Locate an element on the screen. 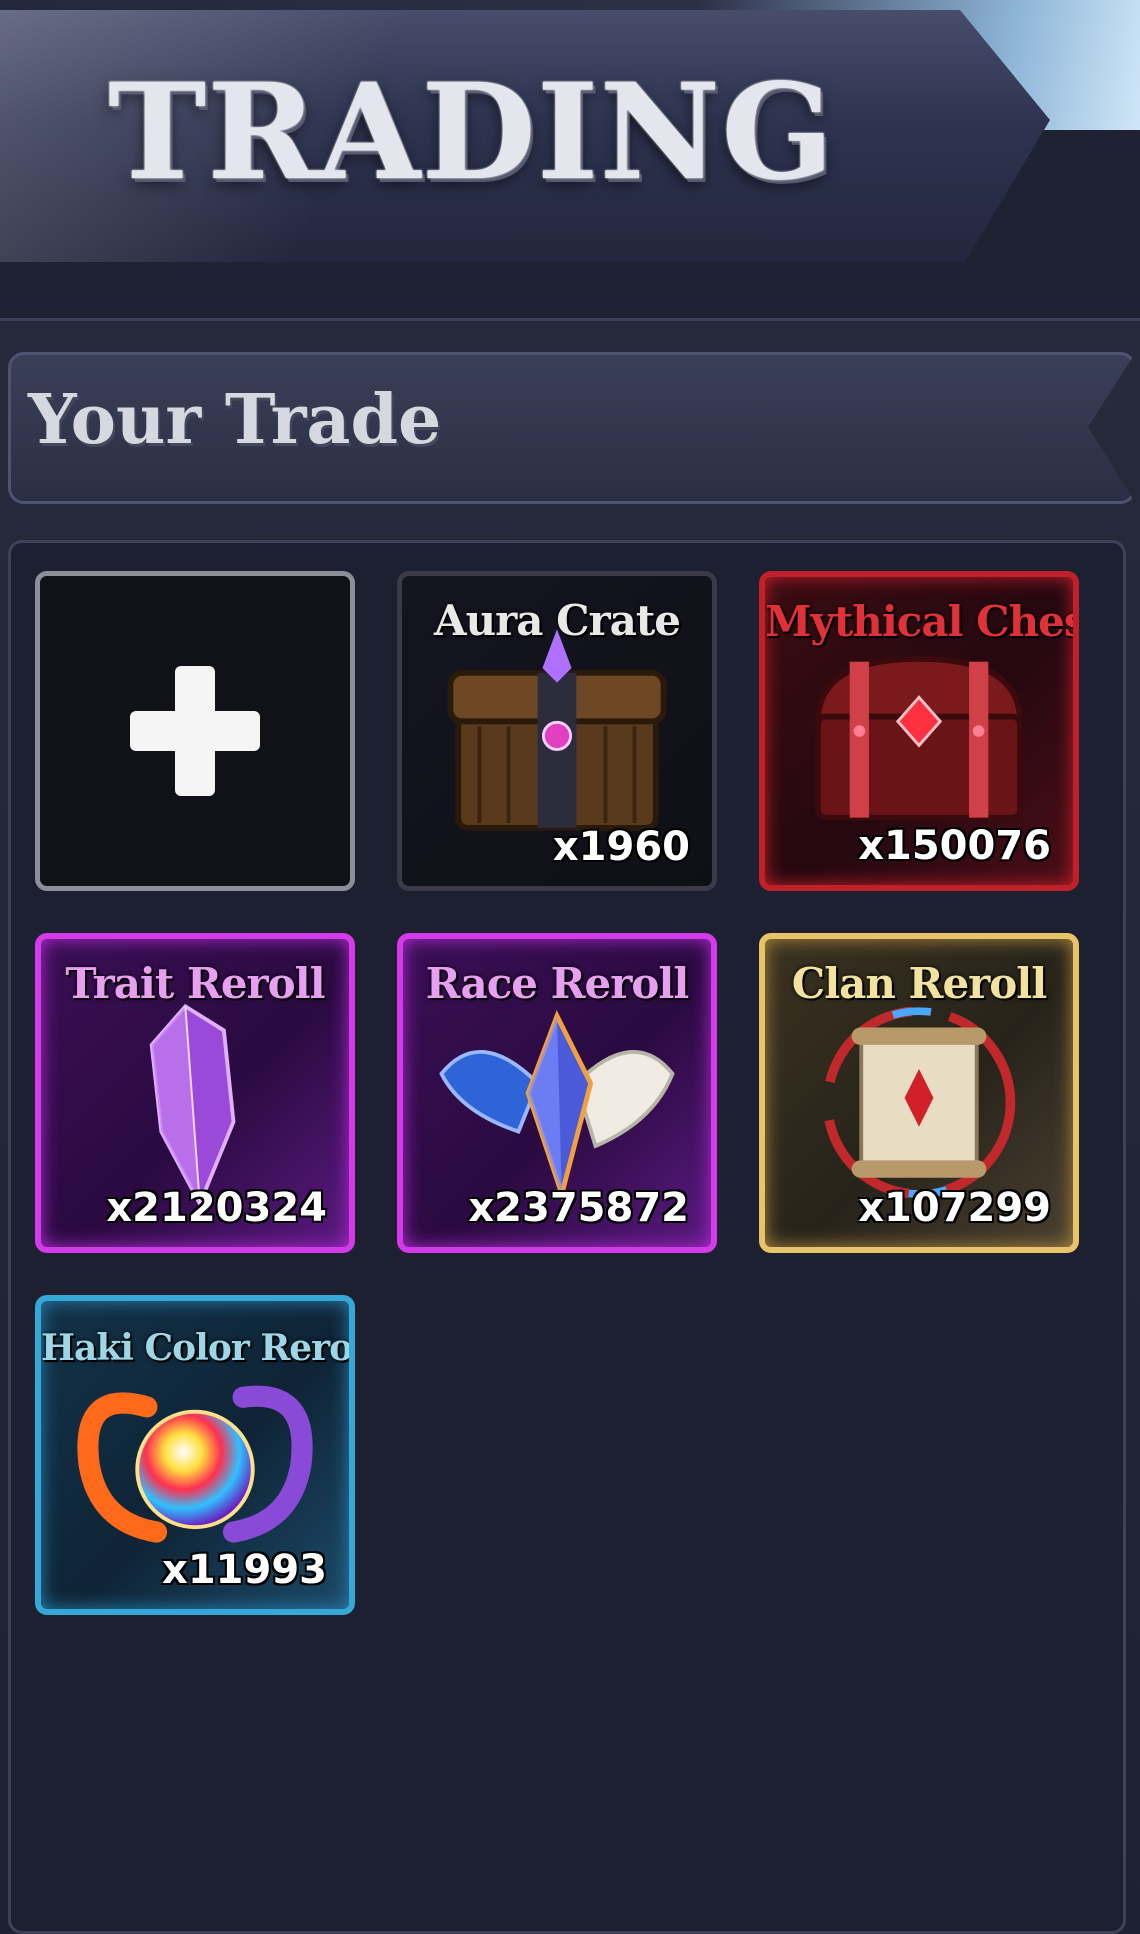 The width and height of the screenshot is (1140, 1934). your-trade-title: Your Trade is located at coordinates (235, 420).